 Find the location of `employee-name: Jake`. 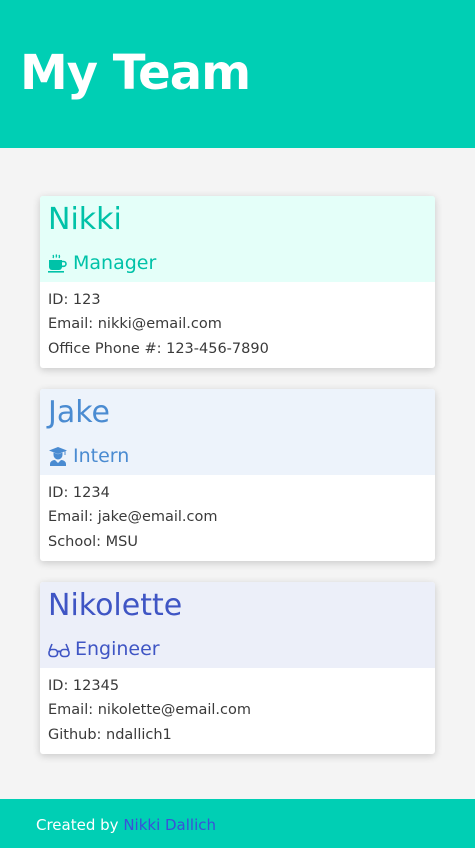

employee-name: Jake is located at coordinates (79, 412).